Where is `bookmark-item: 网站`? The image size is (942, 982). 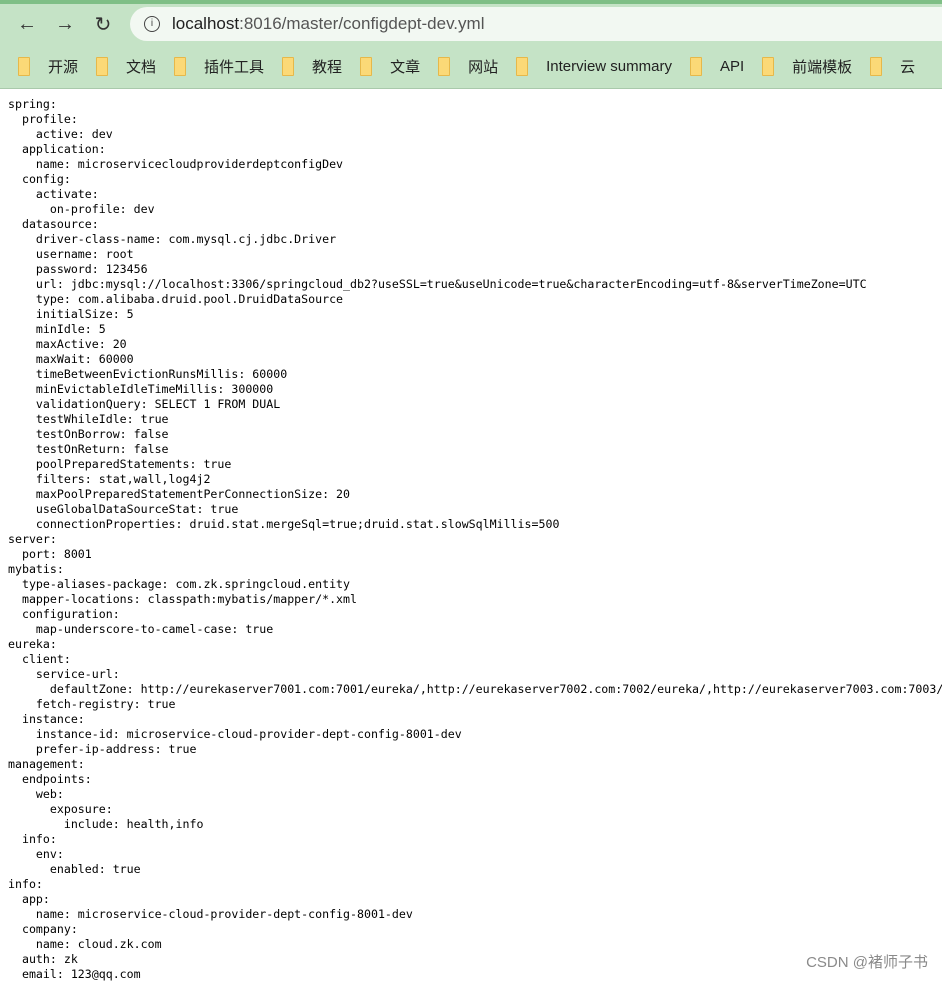
bookmark-item: 网站 is located at coordinates (468, 66).